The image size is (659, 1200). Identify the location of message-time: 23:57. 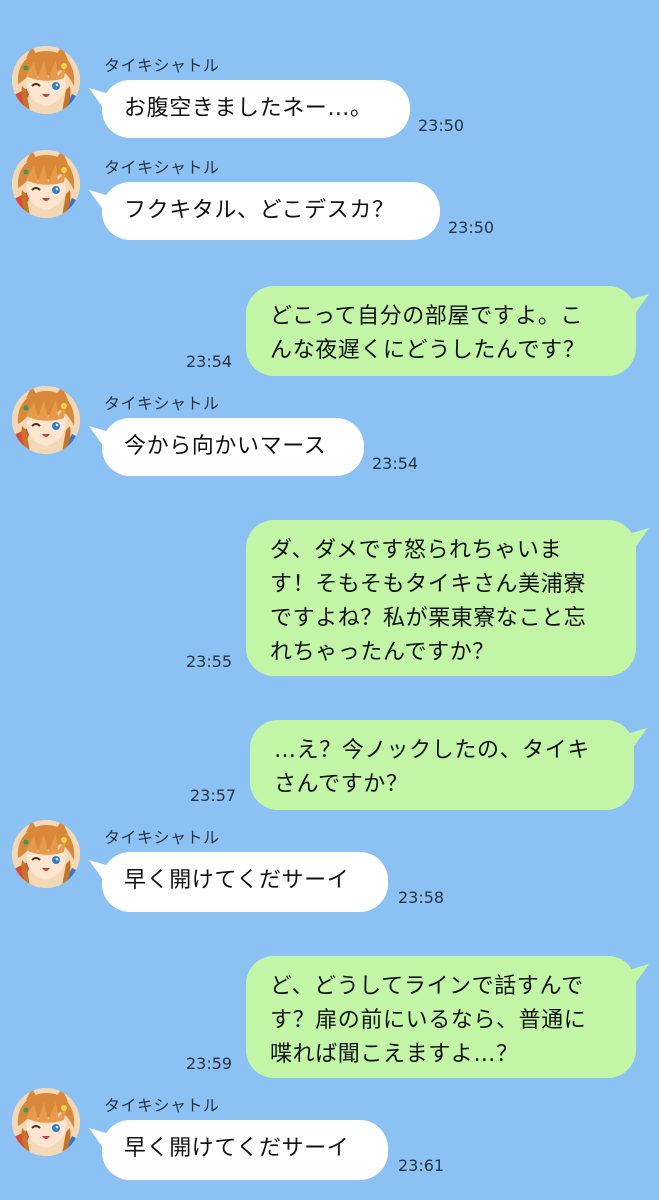
(213, 795).